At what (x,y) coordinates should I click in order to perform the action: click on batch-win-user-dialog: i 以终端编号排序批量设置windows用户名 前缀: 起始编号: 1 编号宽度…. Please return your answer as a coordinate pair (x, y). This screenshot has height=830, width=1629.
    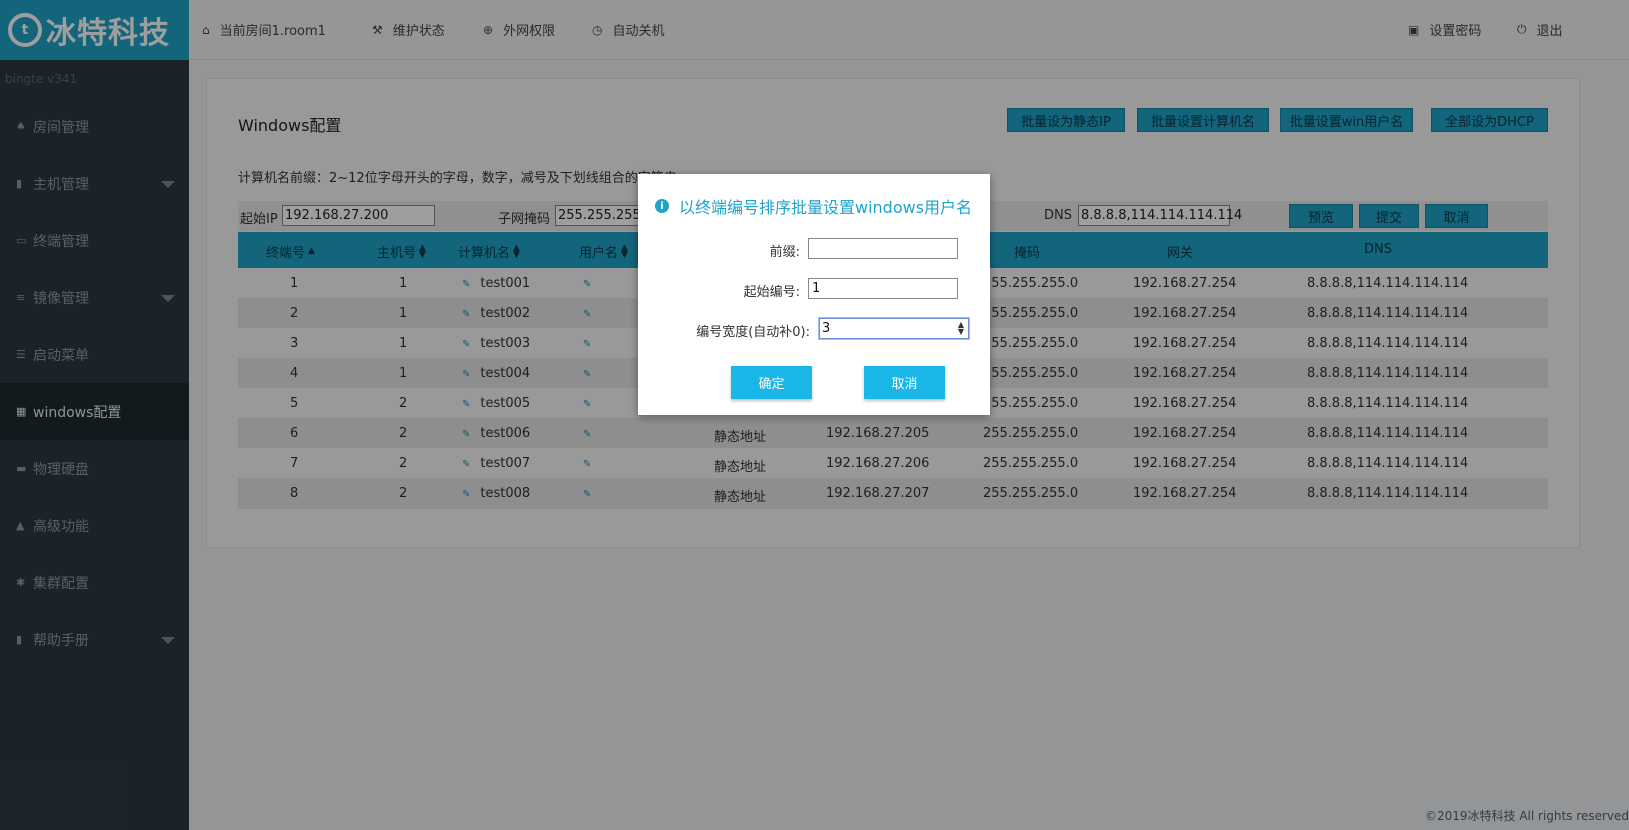
    Looking at the image, I should click on (814, 294).